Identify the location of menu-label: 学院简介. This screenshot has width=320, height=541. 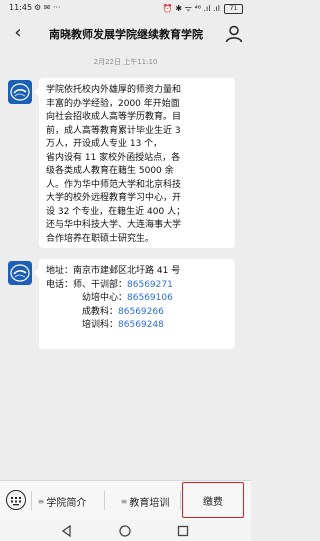
(66, 503).